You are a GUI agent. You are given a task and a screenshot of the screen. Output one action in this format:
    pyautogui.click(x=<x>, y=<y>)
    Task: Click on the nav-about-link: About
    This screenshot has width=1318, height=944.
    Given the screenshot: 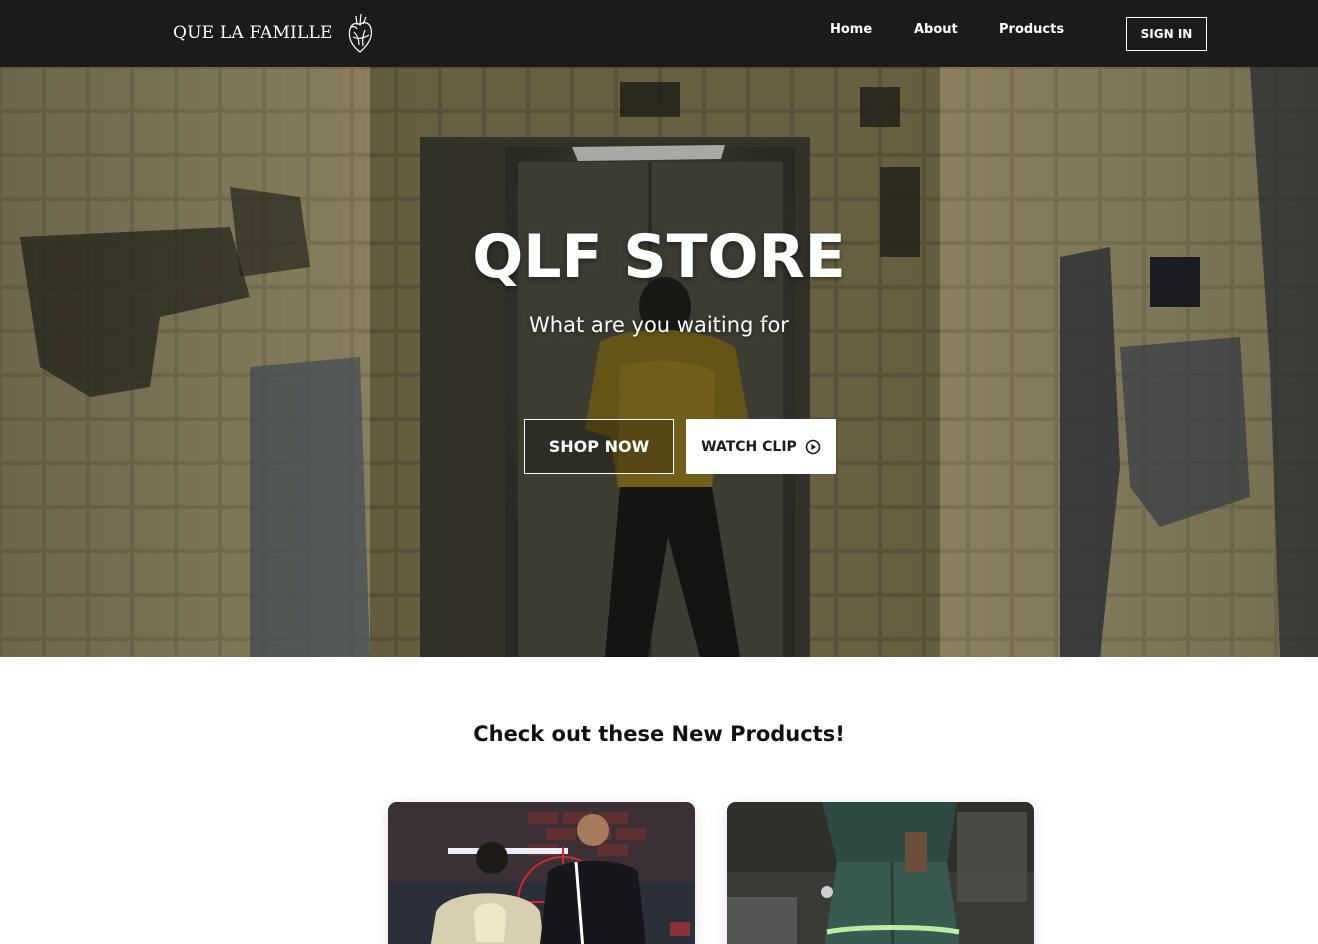 What is the action you would take?
    pyautogui.click(x=936, y=29)
    